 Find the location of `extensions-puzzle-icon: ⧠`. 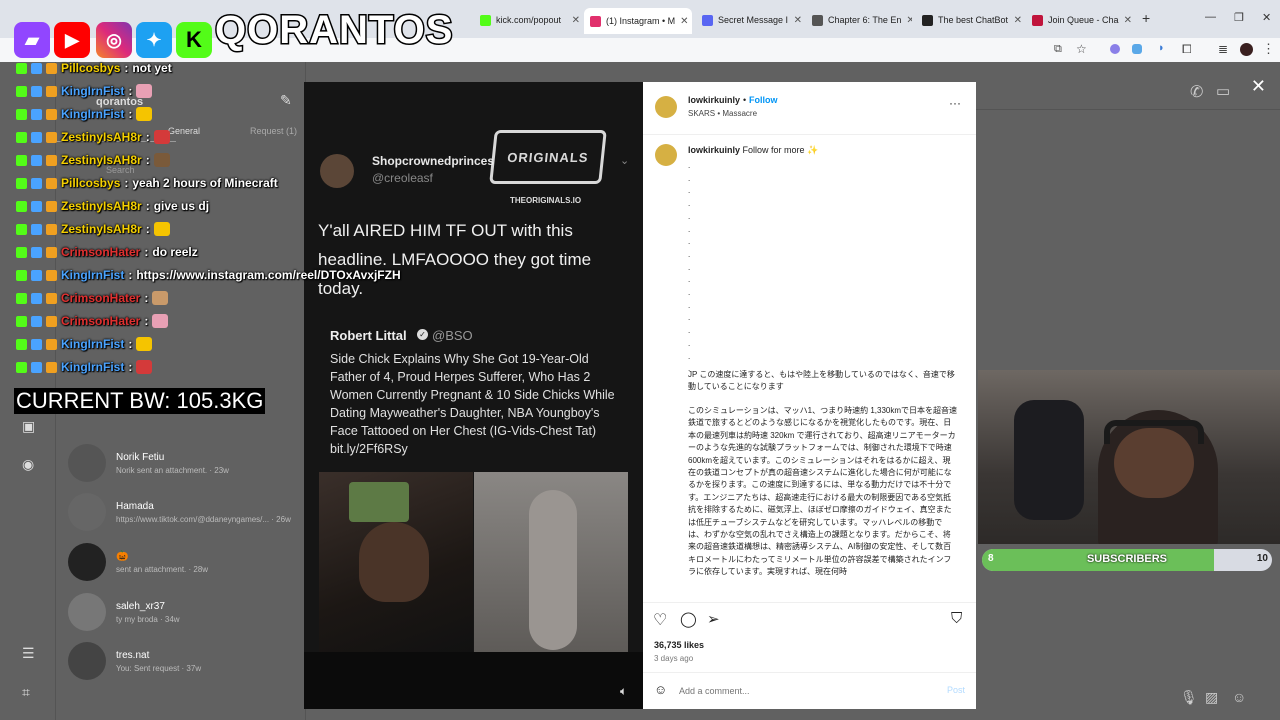

extensions-puzzle-icon: ⧠ is located at coordinates (1187, 49).